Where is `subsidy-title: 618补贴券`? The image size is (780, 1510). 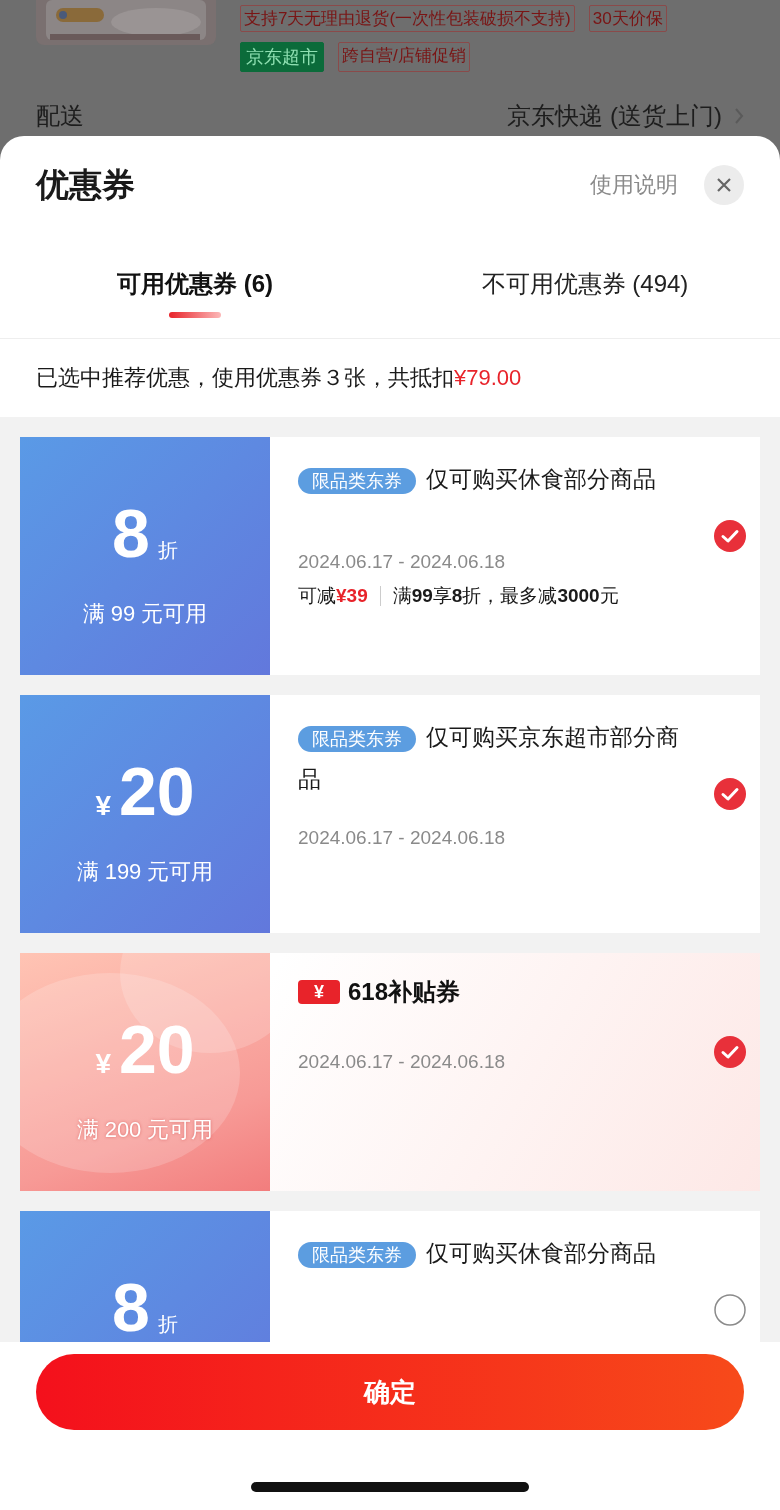 subsidy-title: 618补贴券 is located at coordinates (404, 992).